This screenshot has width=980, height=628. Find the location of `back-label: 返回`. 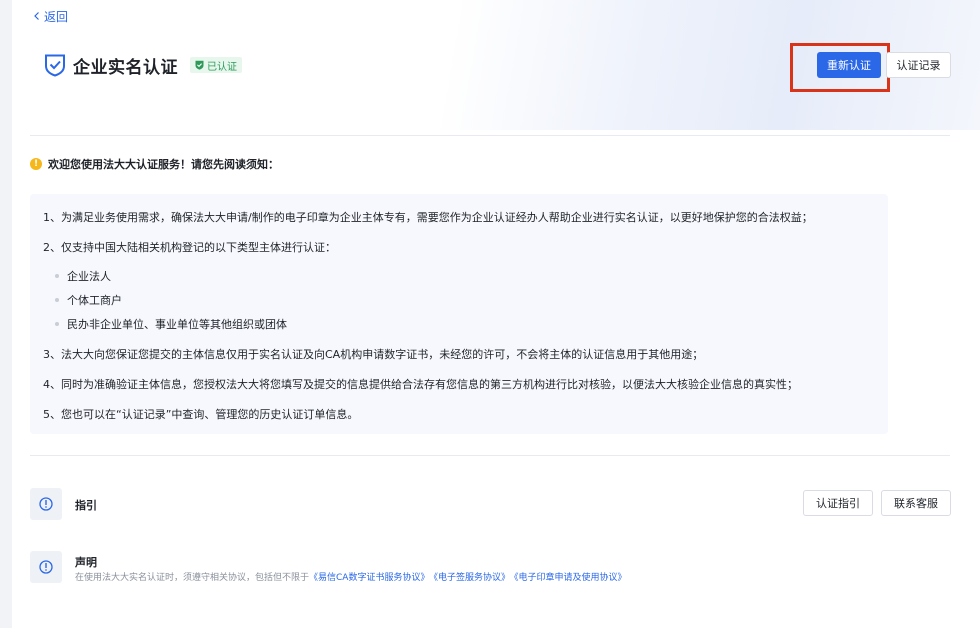

back-label: 返回 is located at coordinates (56, 16).